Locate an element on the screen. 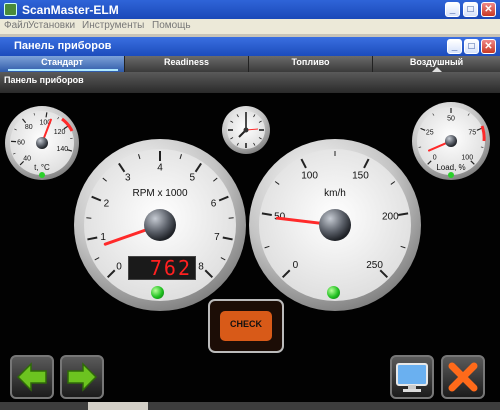  load-gauge: 0 25 50 75 100 Load, % is located at coordinates (451, 141).